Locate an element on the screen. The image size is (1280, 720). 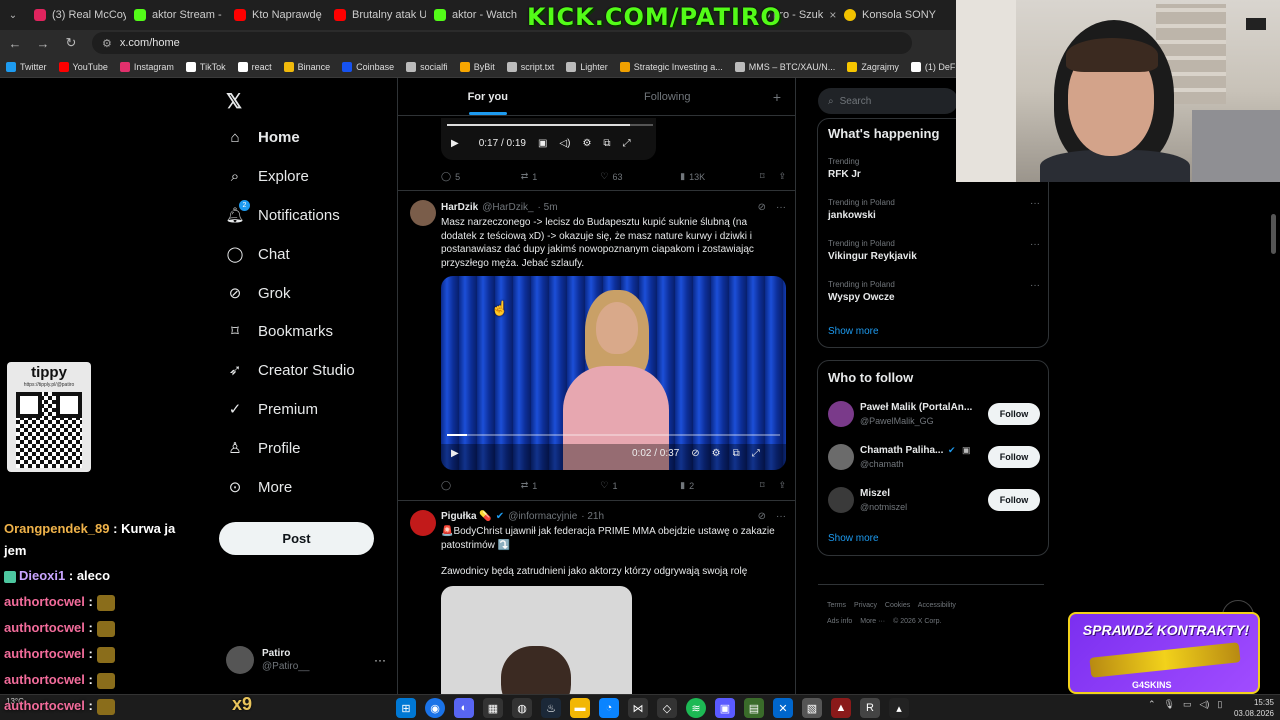
app-icon: ⋈ is located at coordinates (638, 708).